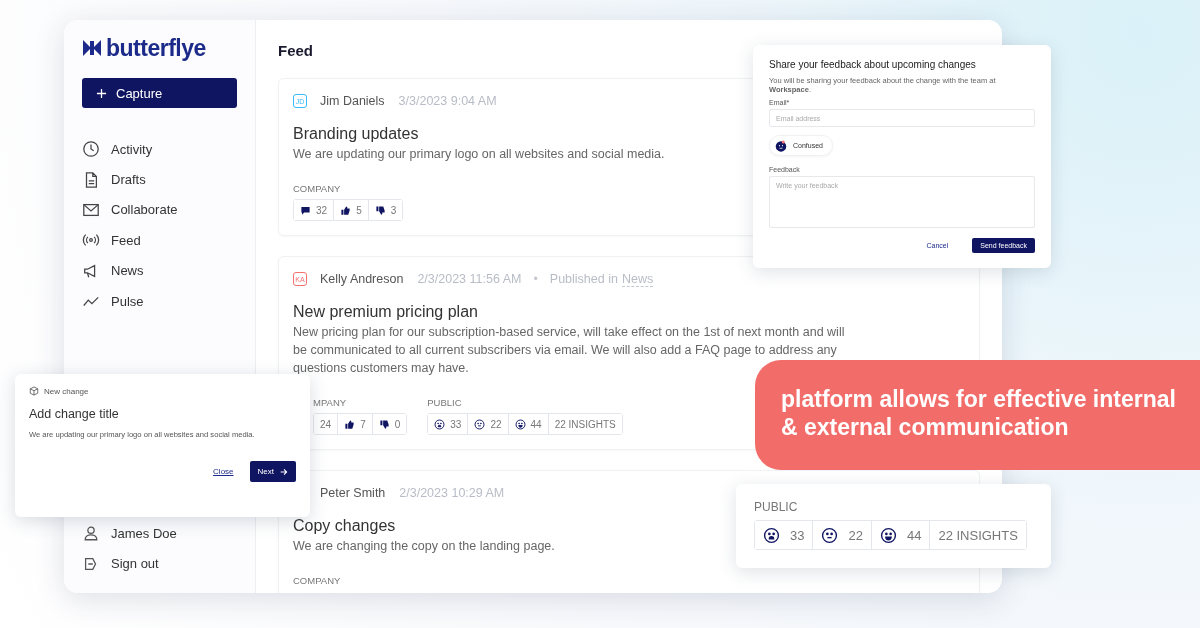 The width and height of the screenshot is (1200, 628). I want to click on nav-item: News, so click(159, 270).